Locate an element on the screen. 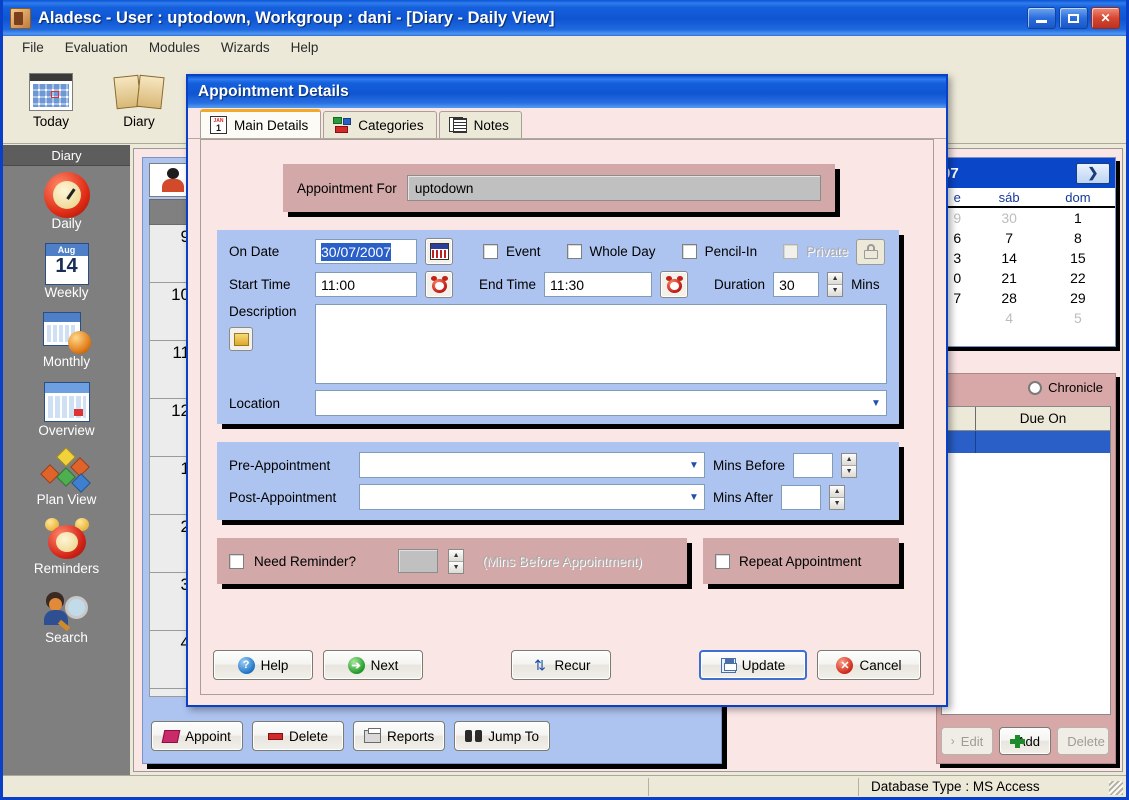 Image resolution: width=1129 pixels, height=800 pixels. sidebar-item-search: Search is located at coordinates (66, 614).